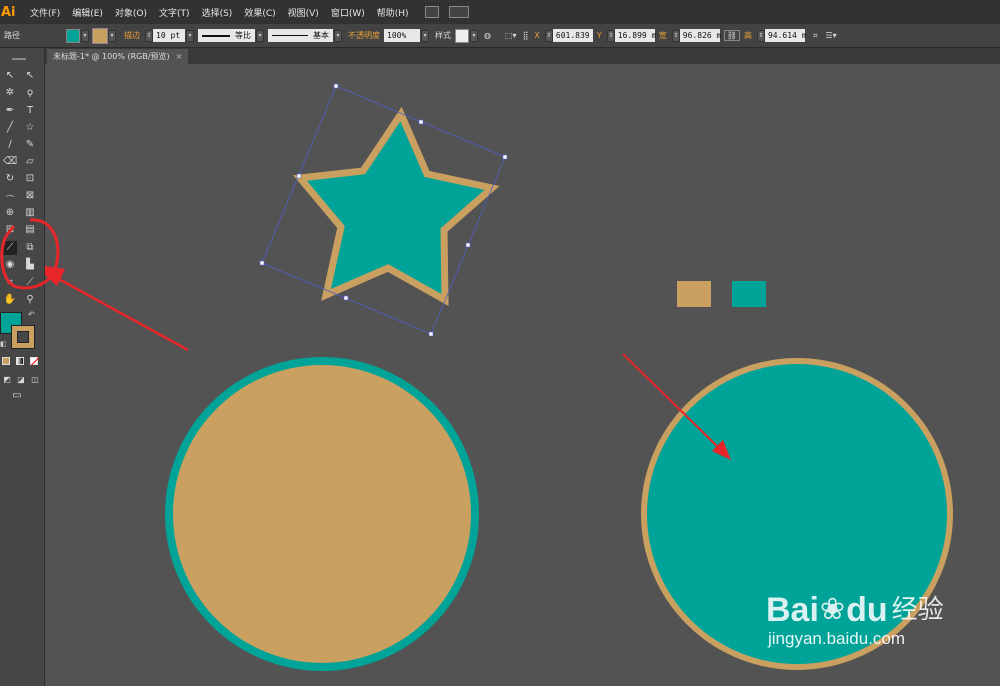 Image resolution: width=1000 pixels, height=686 pixels. I want to click on watermark-brand: Bai, so click(792, 610).